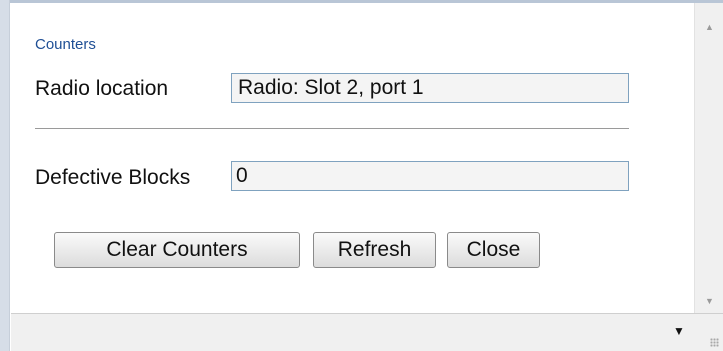 Image resolution: width=723 pixels, height=351 pixels. Describe the element at coordinates (708, 158) in the screenshot. I see `vertical-scrollbar: ▲ ▼` at that location.